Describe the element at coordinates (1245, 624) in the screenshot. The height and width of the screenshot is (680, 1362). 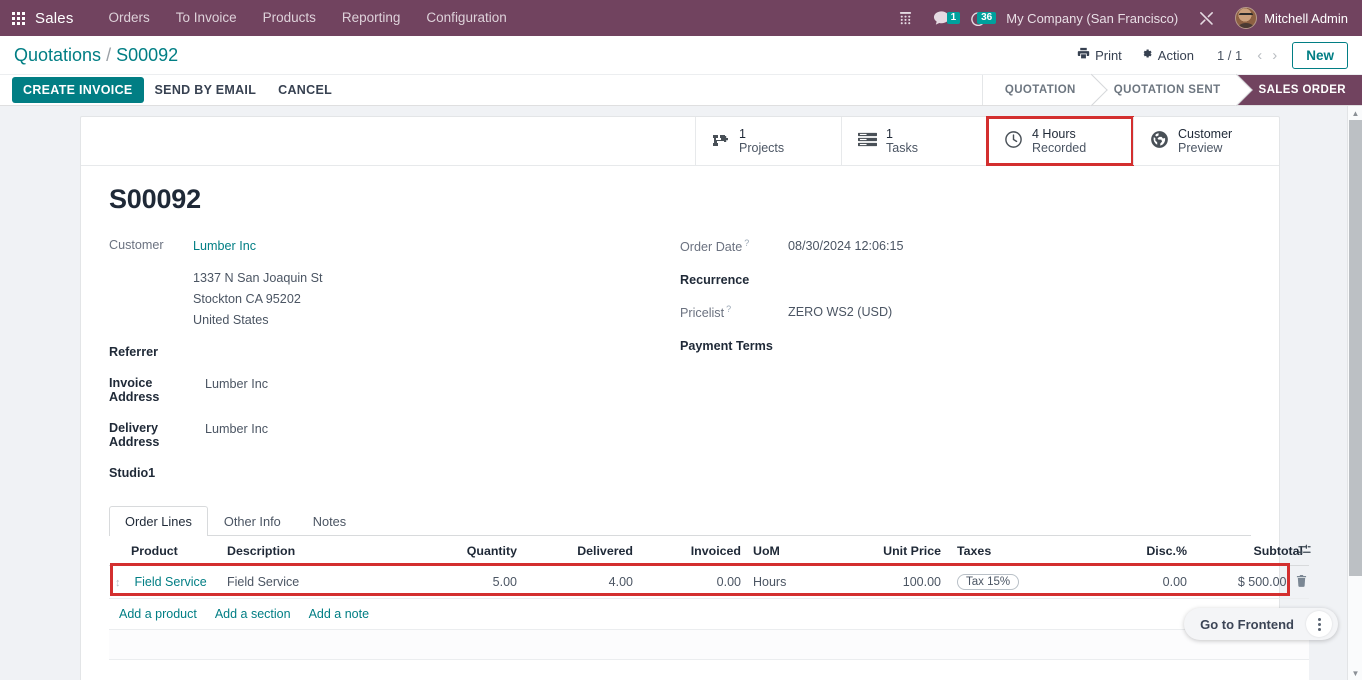
I see `go-to-frontend-button: Go to Frontend` at that location.